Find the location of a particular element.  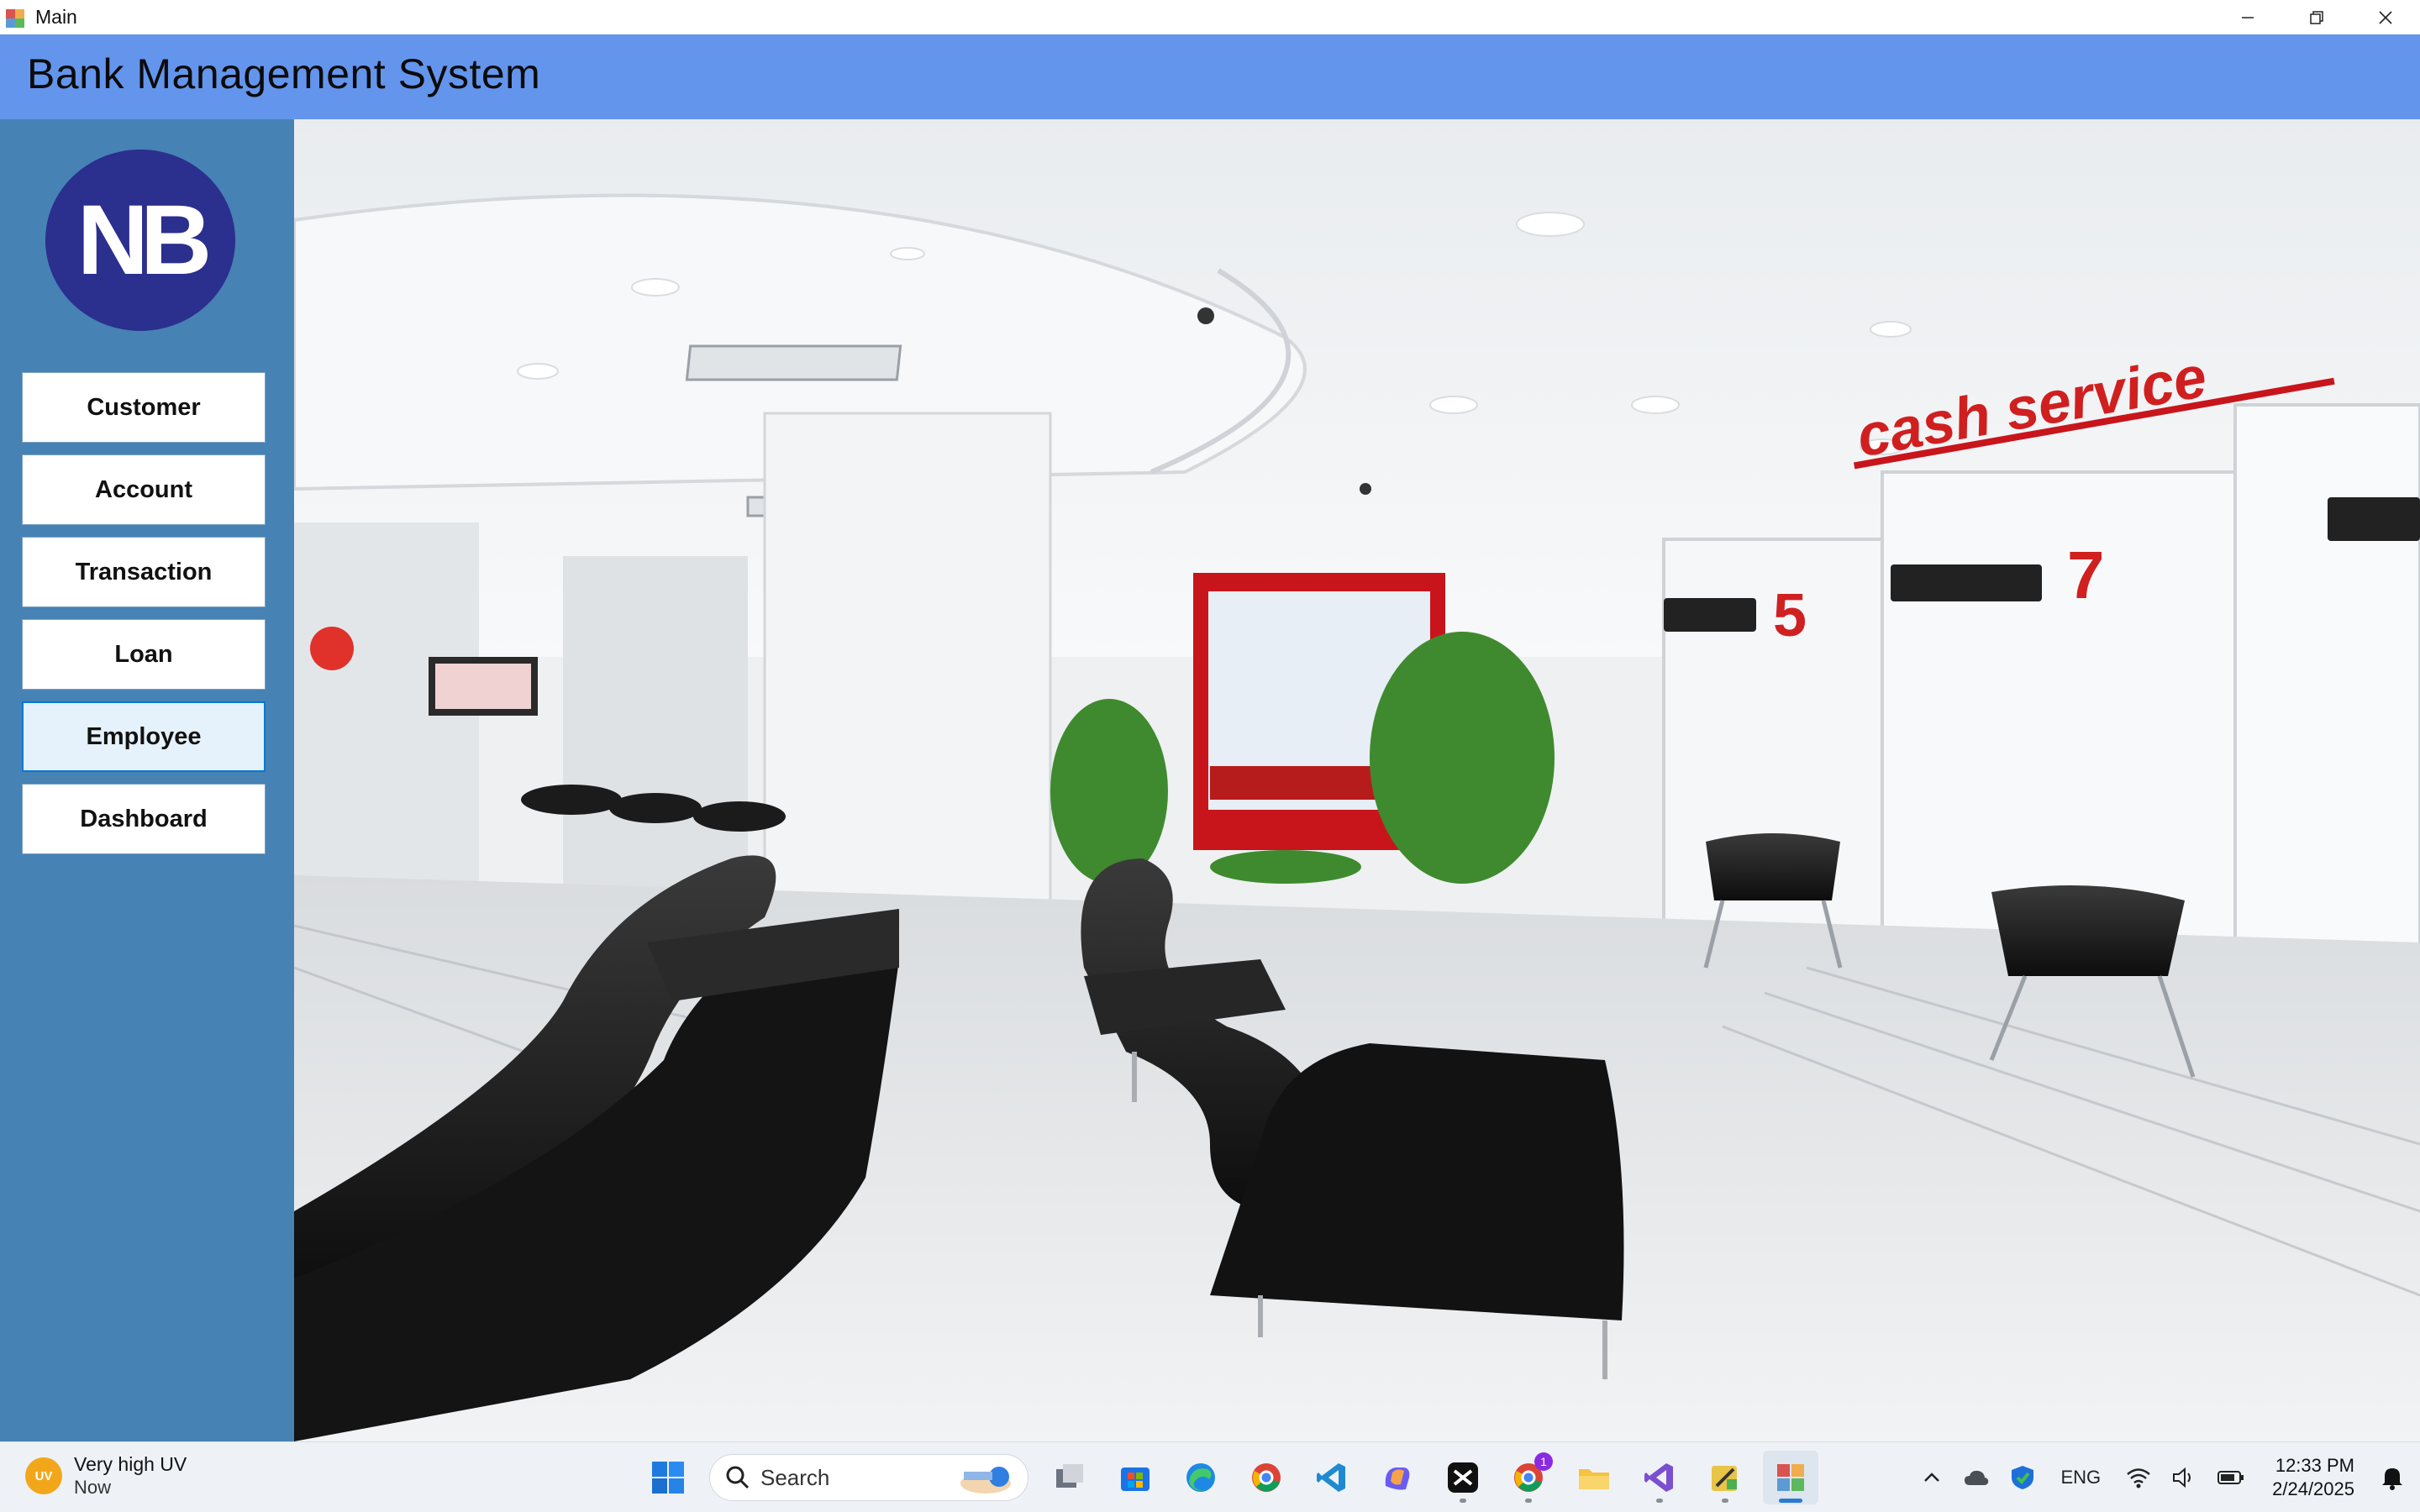

task-view-icon is located at coordinates (1070, 1476).